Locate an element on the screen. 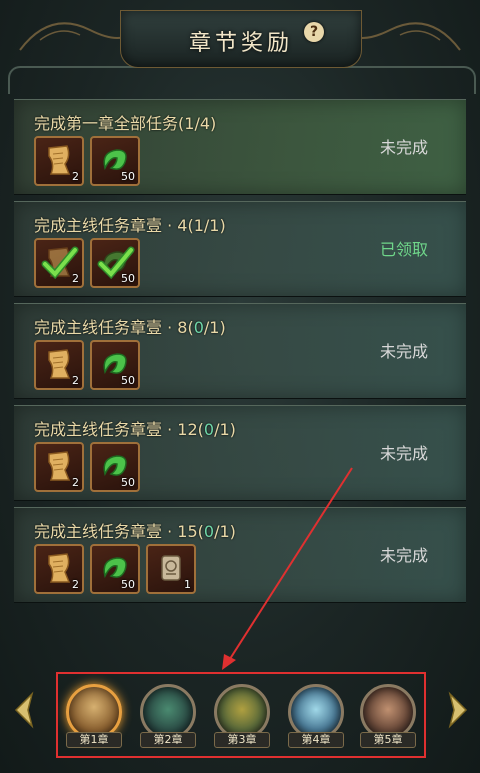  task-title: 完成主线任务章壹 · 12(0/1) is located at coordinates (135, 429).